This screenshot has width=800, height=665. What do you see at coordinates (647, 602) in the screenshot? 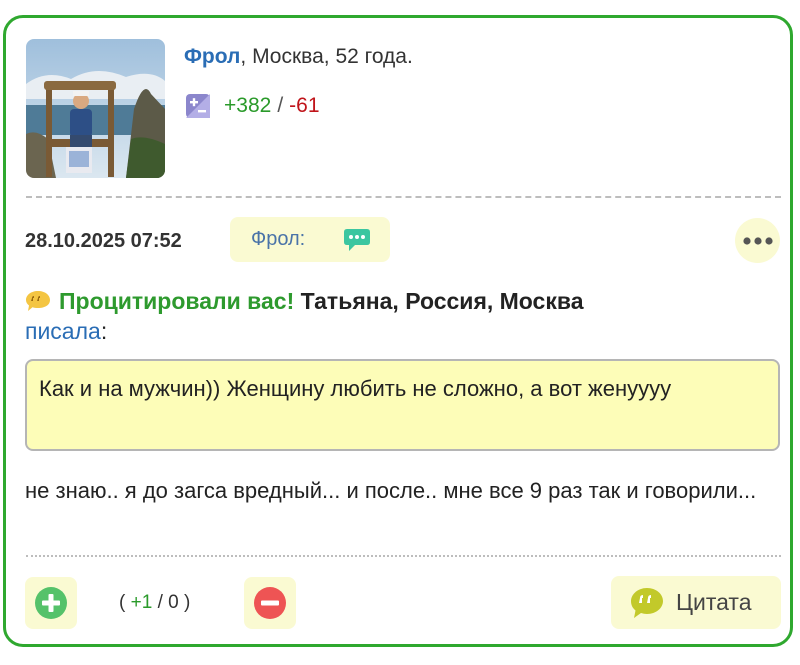
I see `quote-icon` at bounding box center [647, 602].